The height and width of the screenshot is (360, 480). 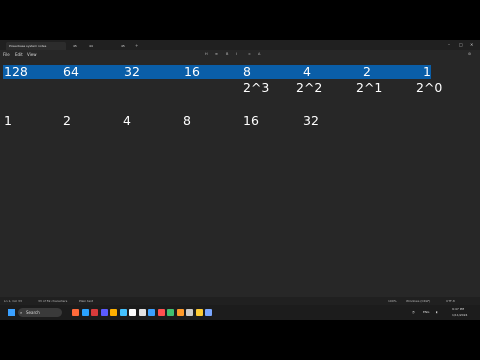 What do you see at coordinates (259, 54) in the screenshot?
I see `clear-format-icon: A` at bounding box center [259, 54].